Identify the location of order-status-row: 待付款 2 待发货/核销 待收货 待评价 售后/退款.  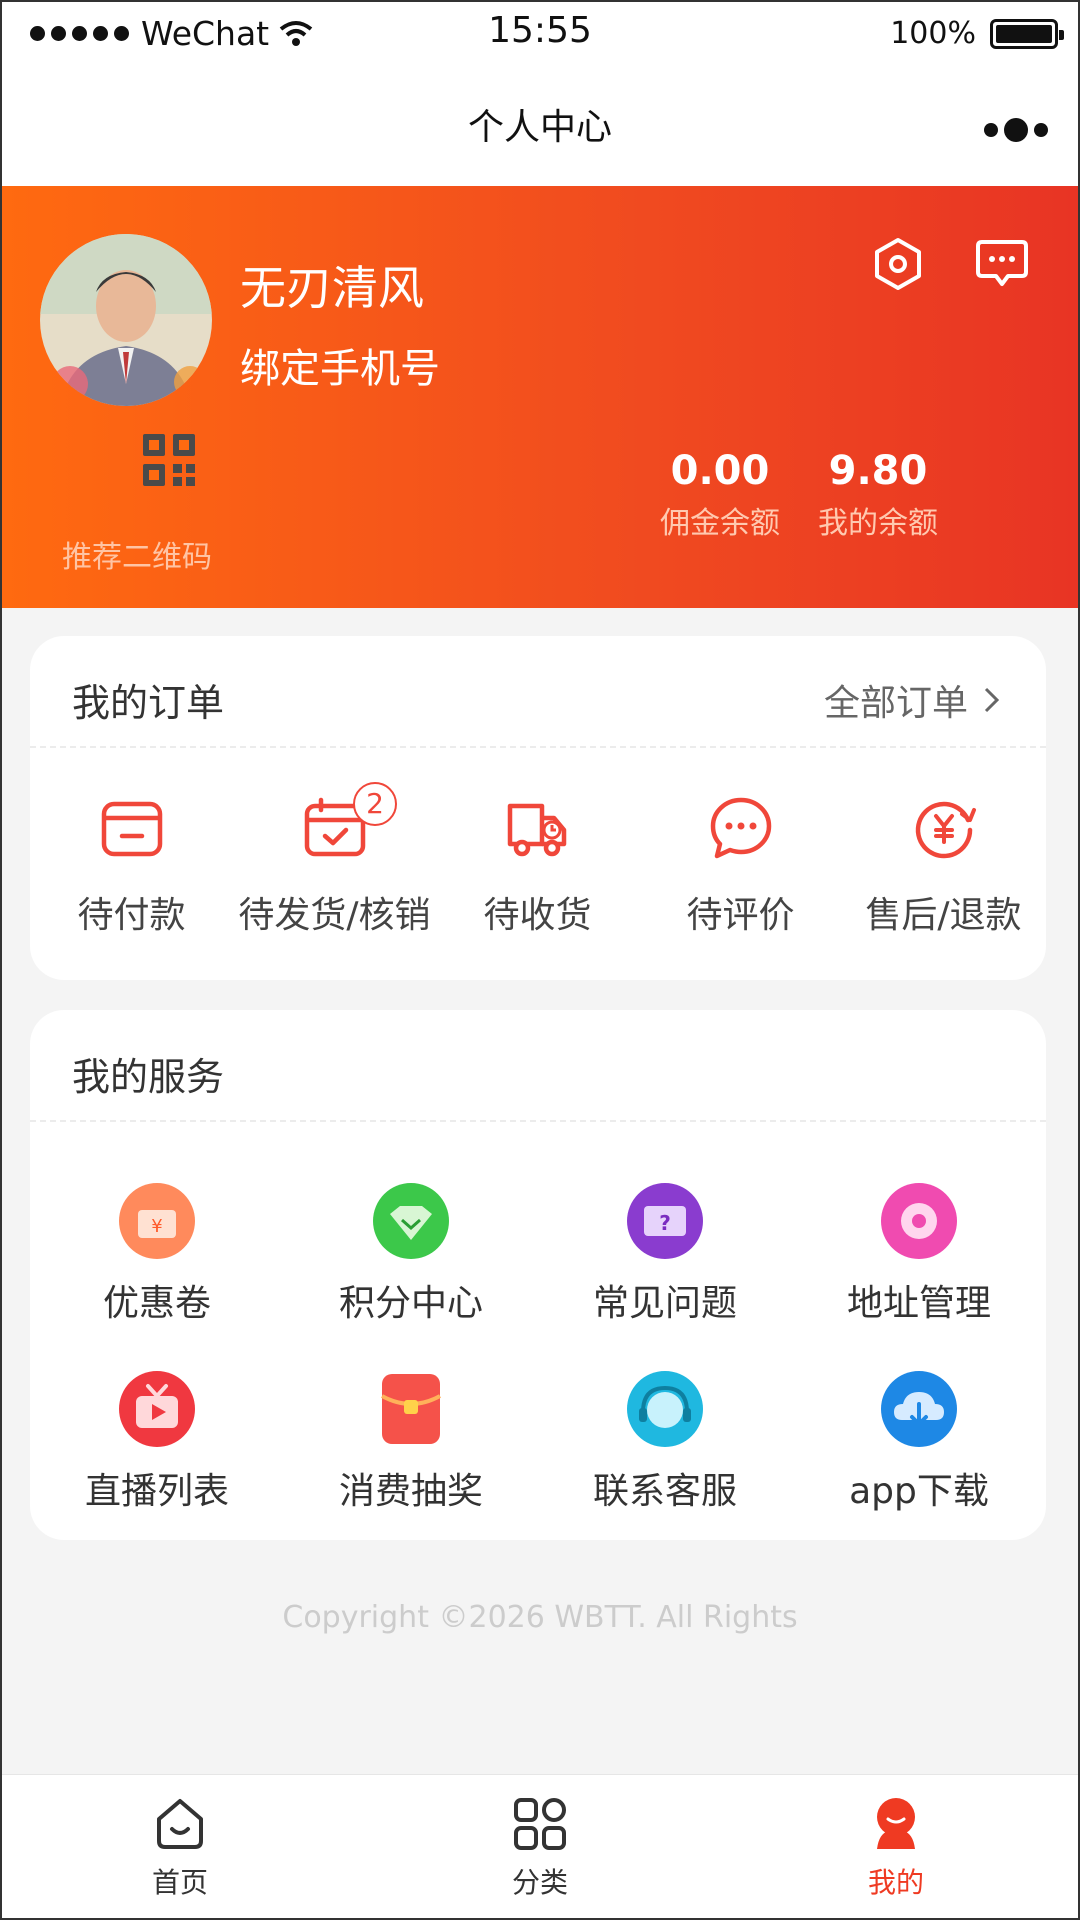
(538, 863).